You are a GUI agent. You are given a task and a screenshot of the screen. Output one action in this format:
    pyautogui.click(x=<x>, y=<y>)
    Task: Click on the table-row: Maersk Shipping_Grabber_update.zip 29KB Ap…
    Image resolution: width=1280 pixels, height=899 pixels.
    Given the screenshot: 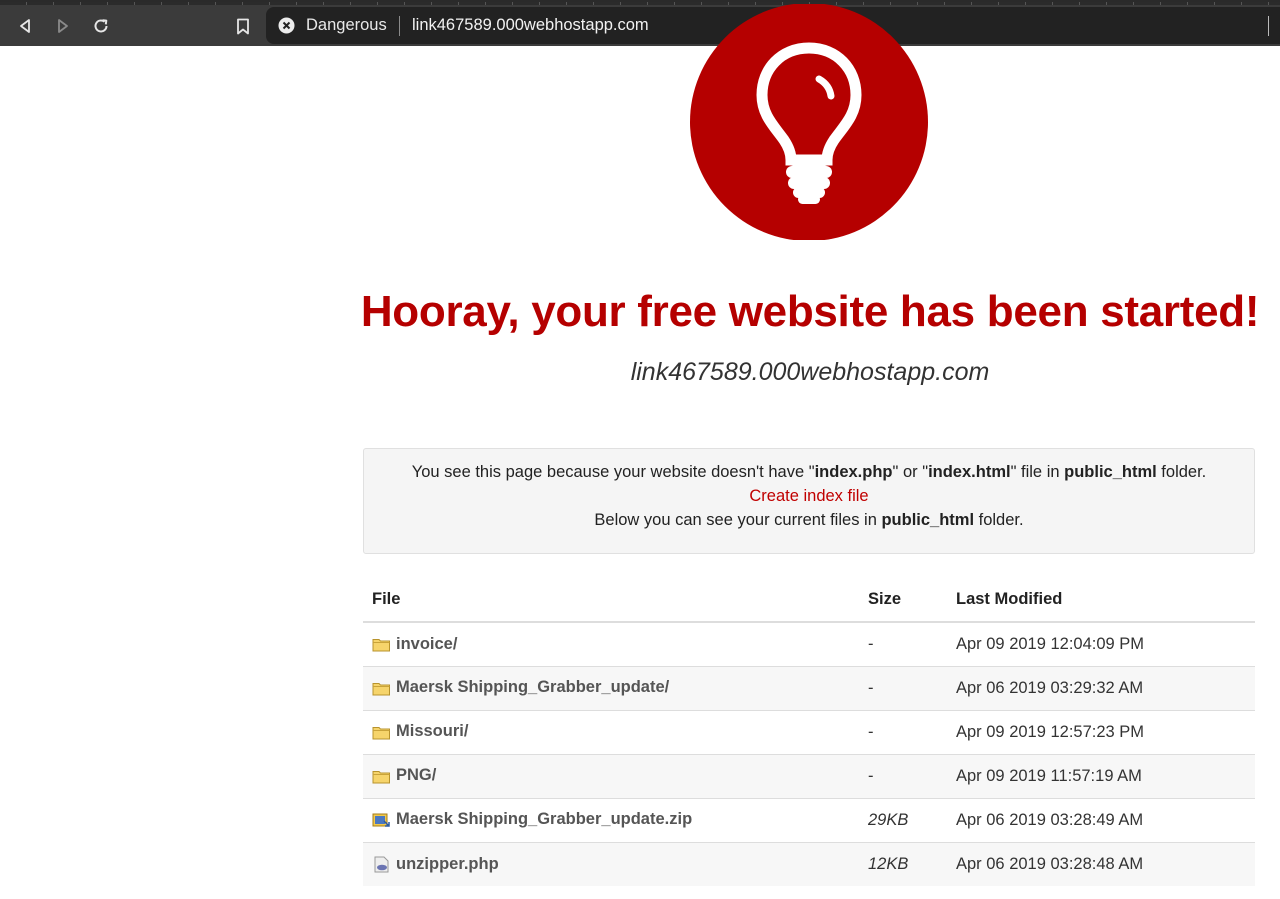 What is the action you would take?
    pyautogui.click(x=809, y=820)
    